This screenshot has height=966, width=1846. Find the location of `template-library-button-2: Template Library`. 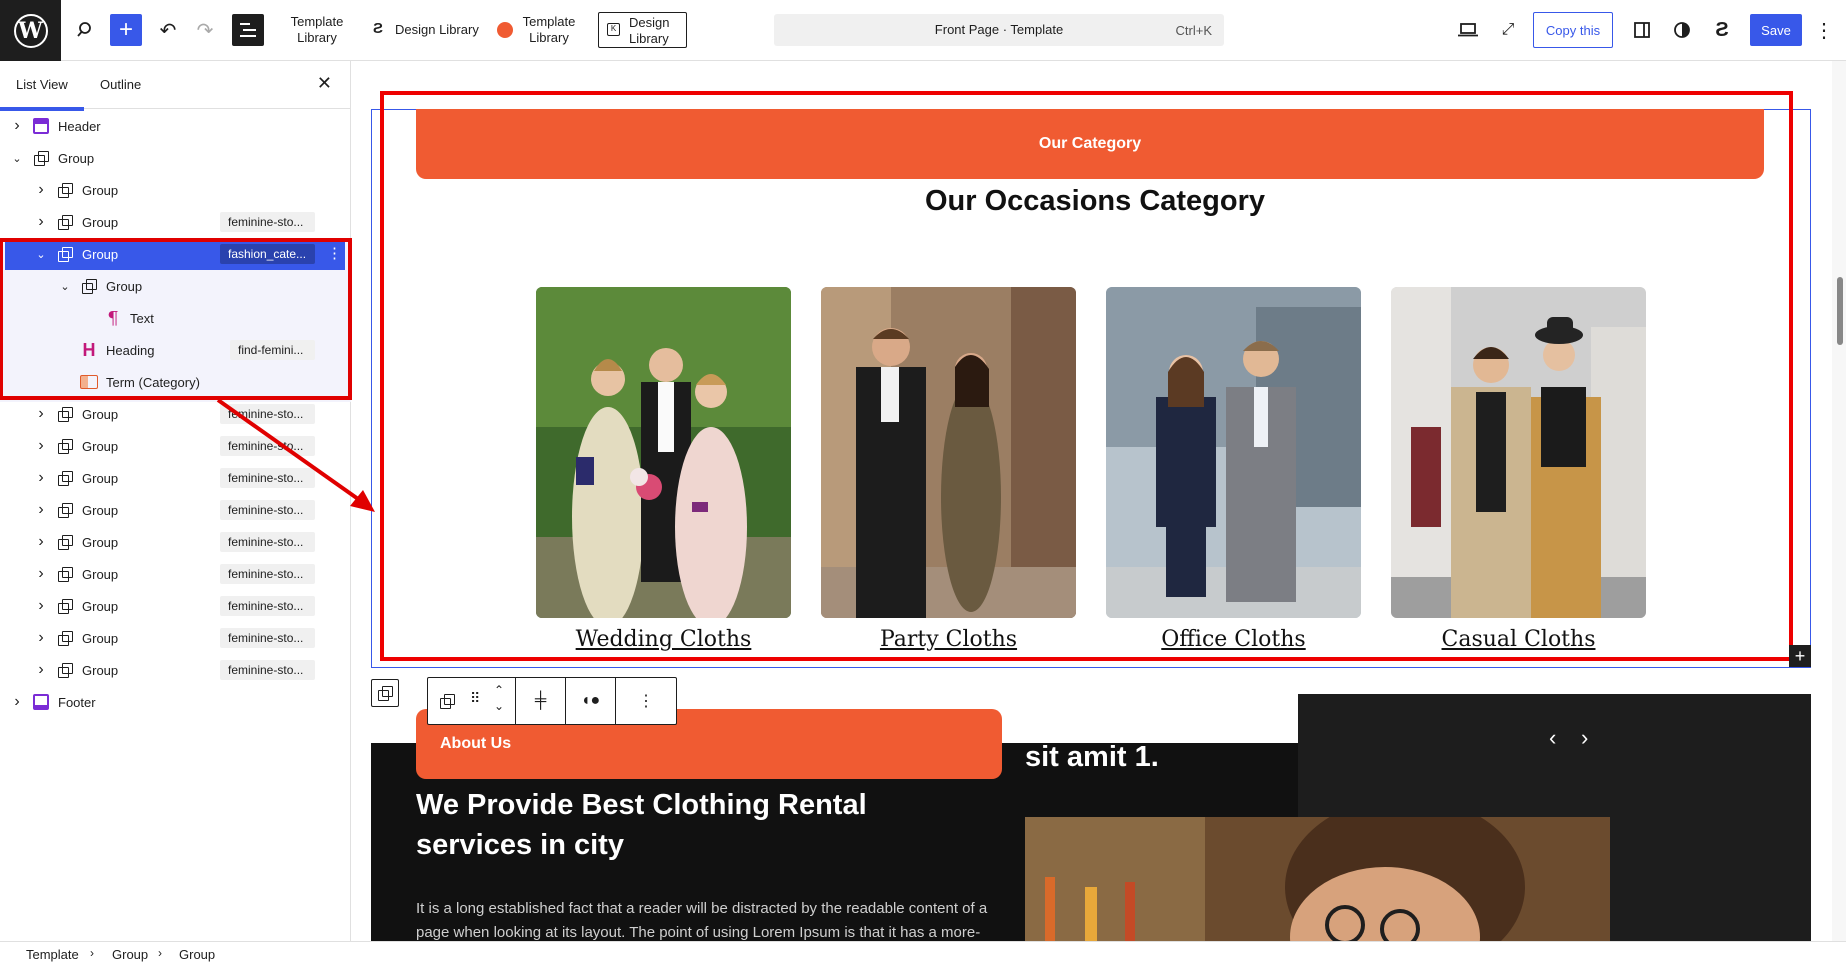

template-library-button-2: Template Library is located at coordinates (549, 30).